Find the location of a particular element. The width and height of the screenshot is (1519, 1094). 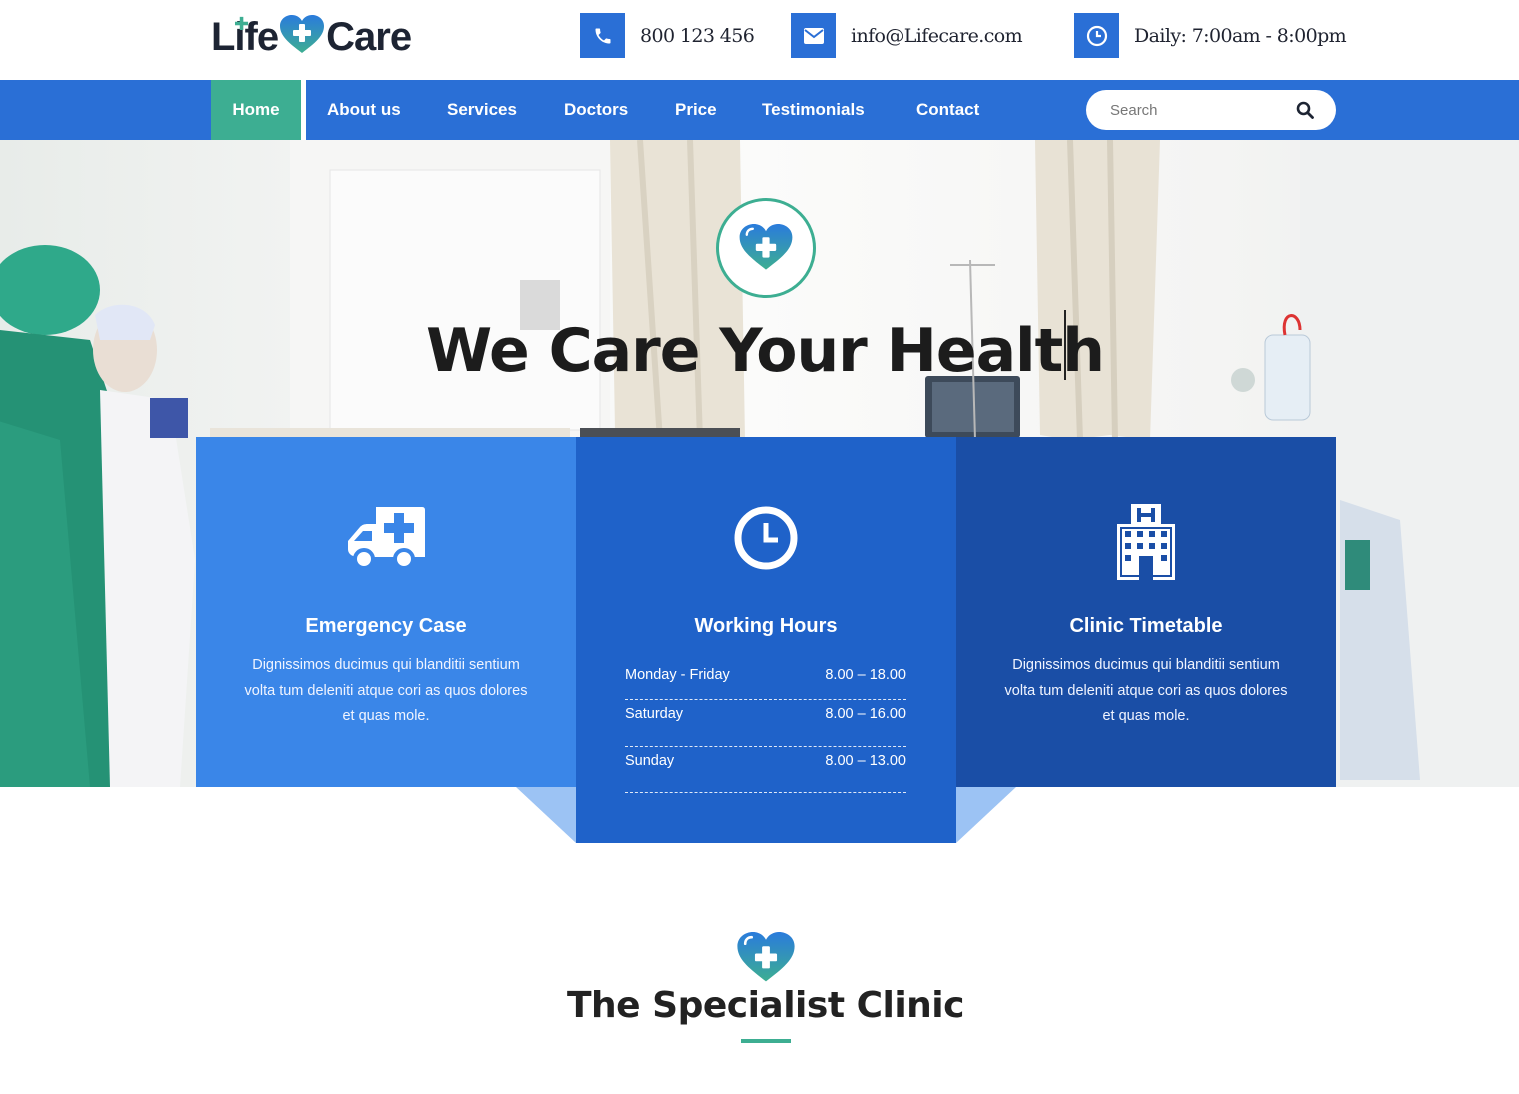

contact-phone: 800 123 456 is located at coordinates (667, 35).